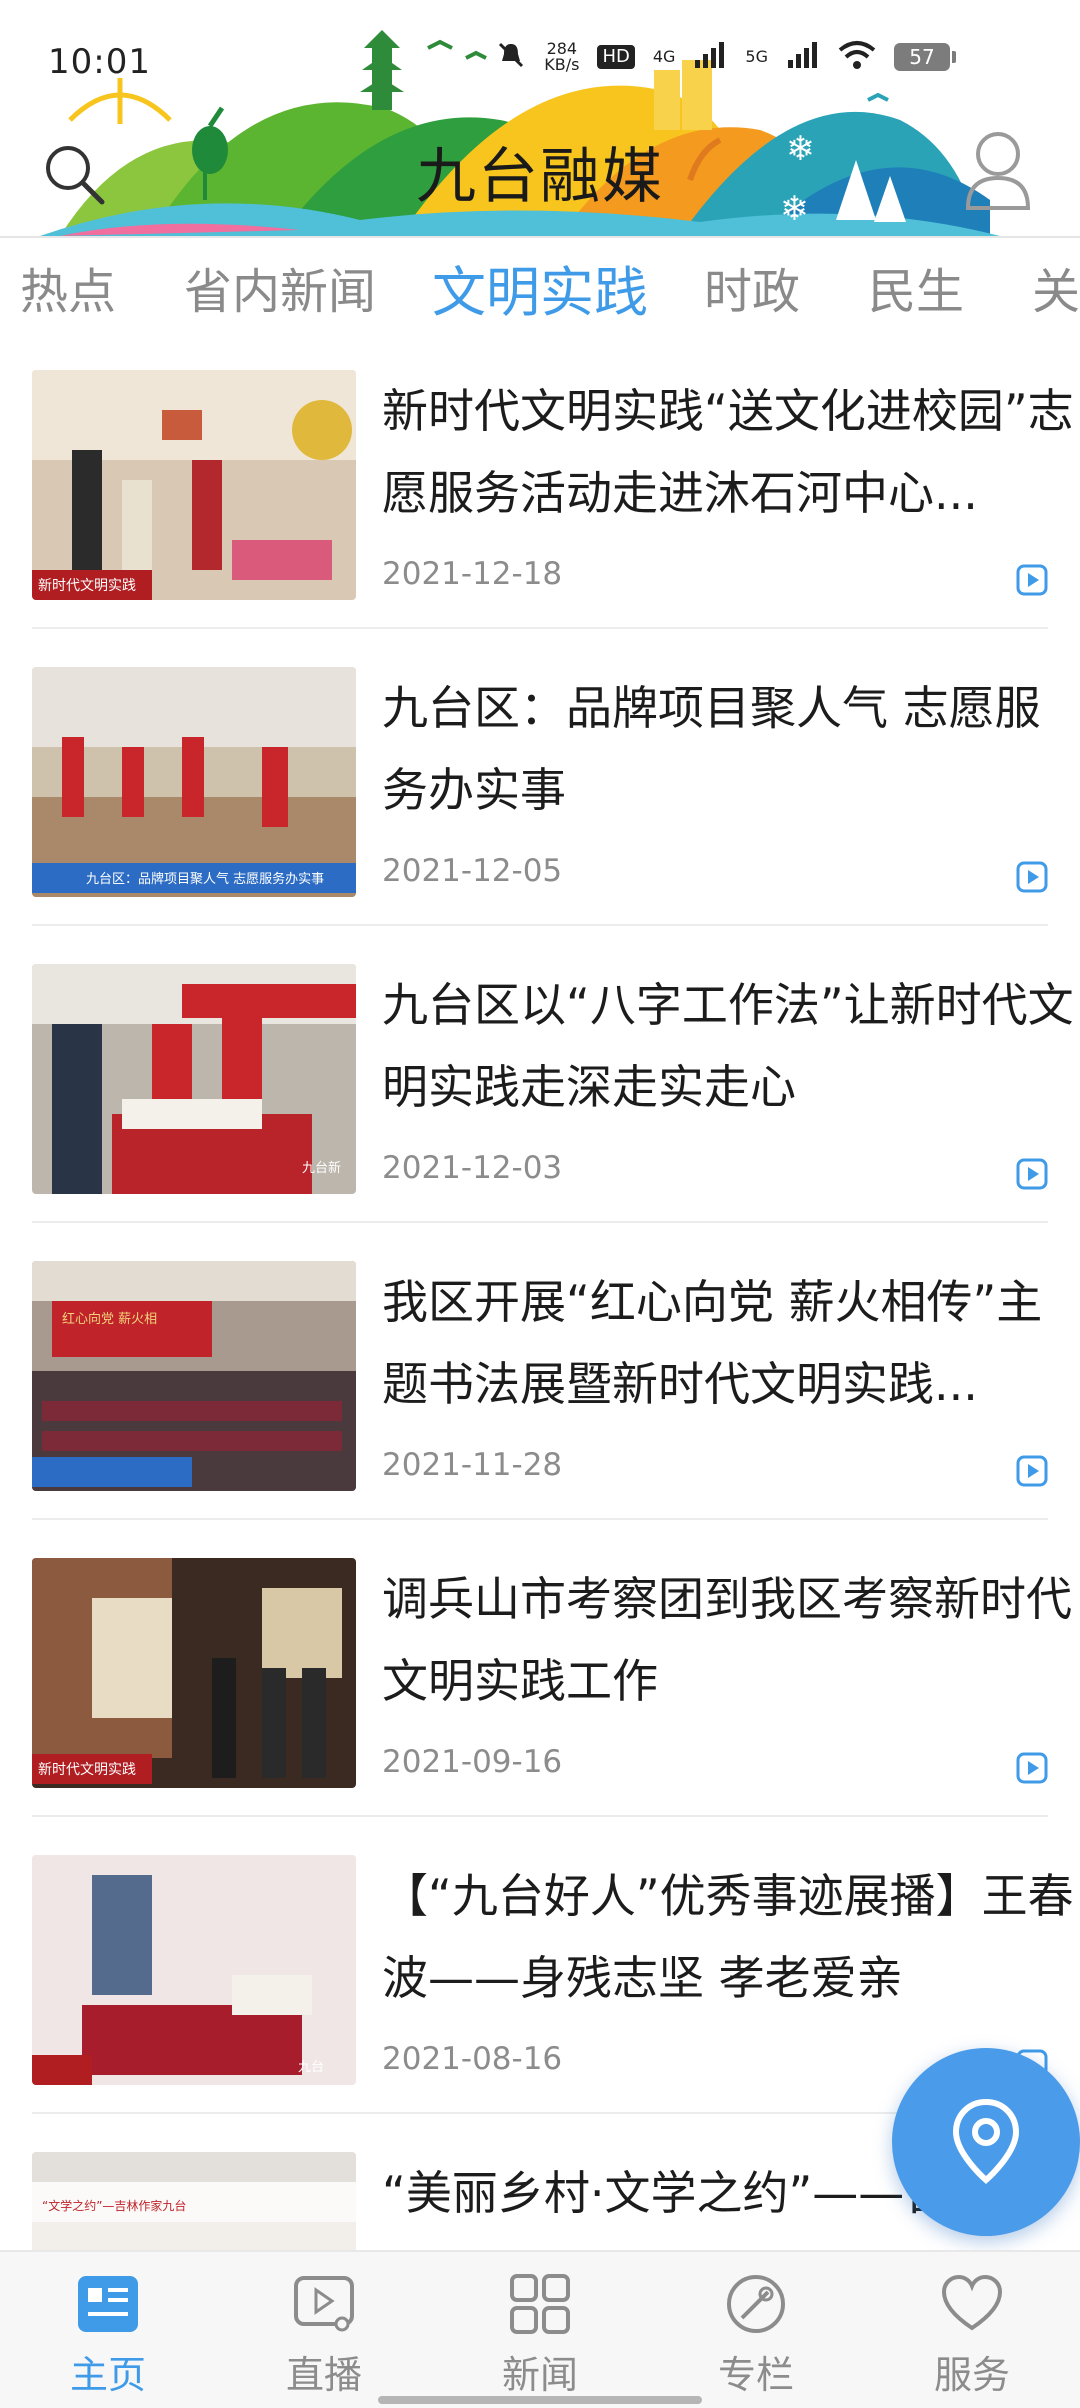  I want to click on news-item: 新时代文明实践 调兵山市考察团到我区考察新时代文明实践工作 2021-09-16, so click(552, 1668).